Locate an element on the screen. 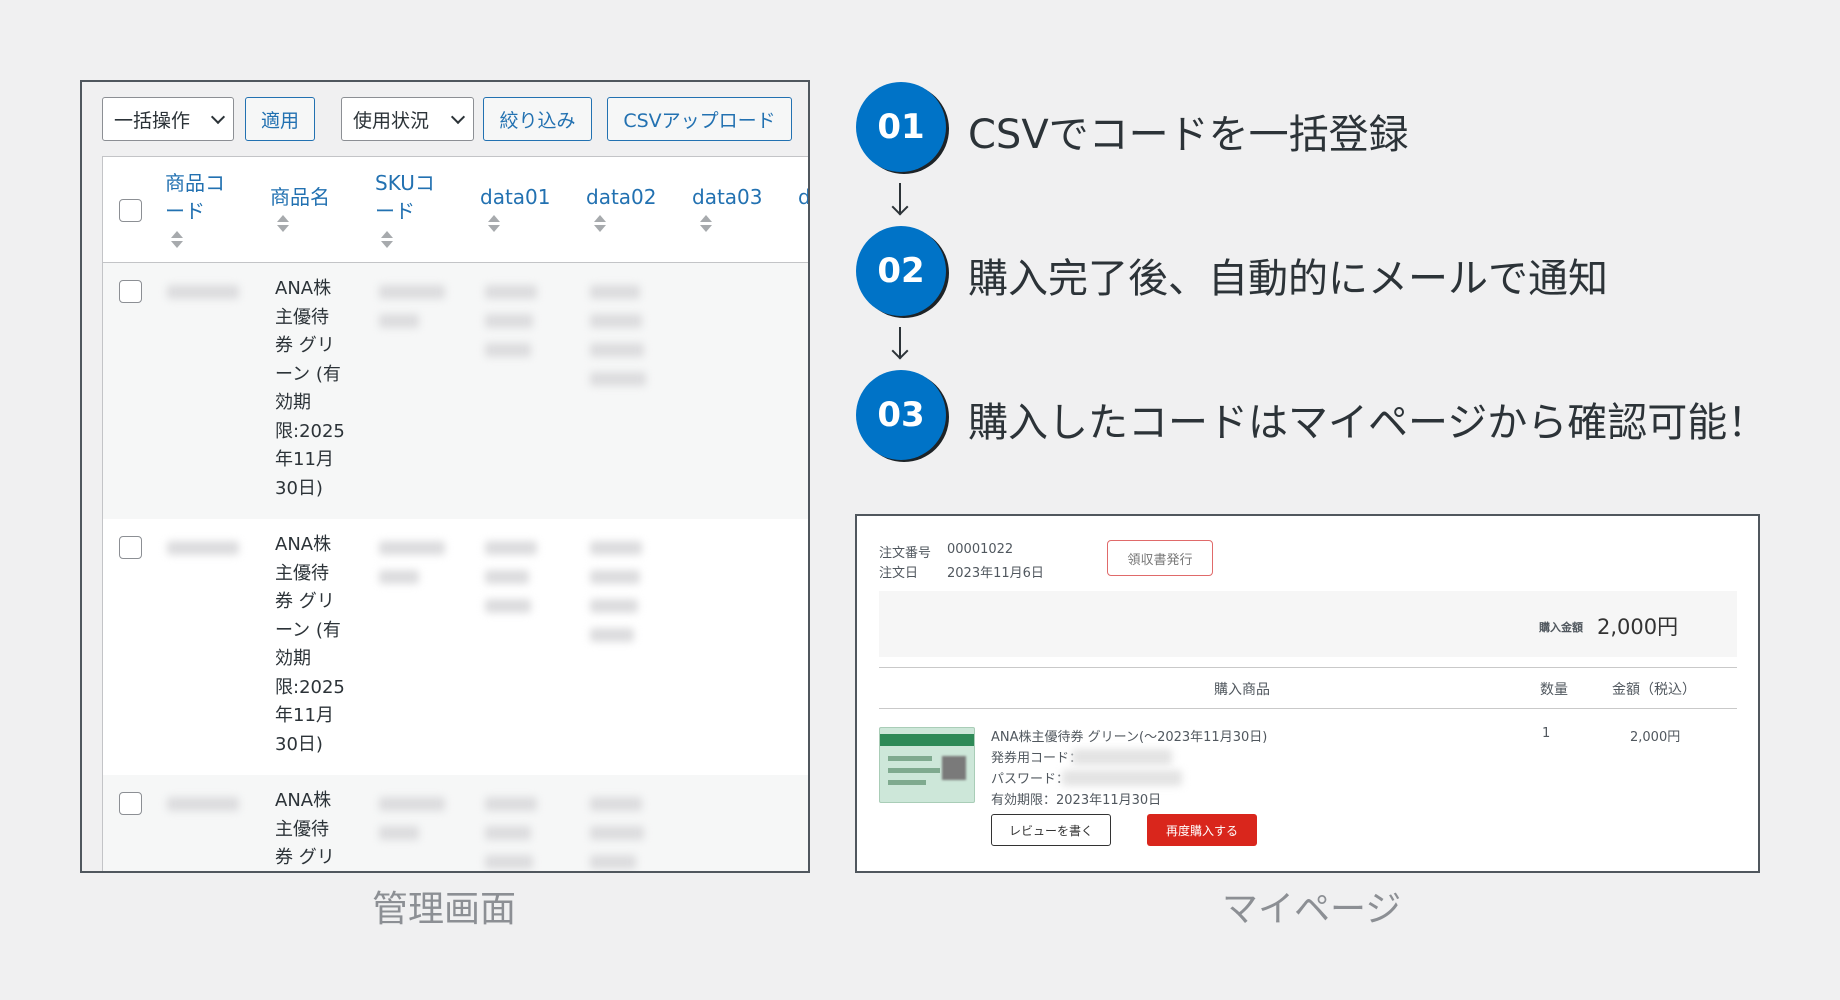  column-data03: data03 is located at coordinates (727, 197).